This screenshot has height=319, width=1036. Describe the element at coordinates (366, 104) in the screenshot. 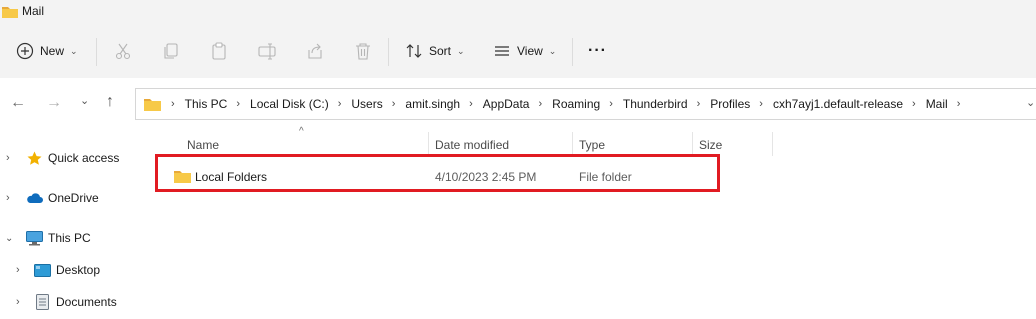

I see `breadcrumb-users: Users` at that location.